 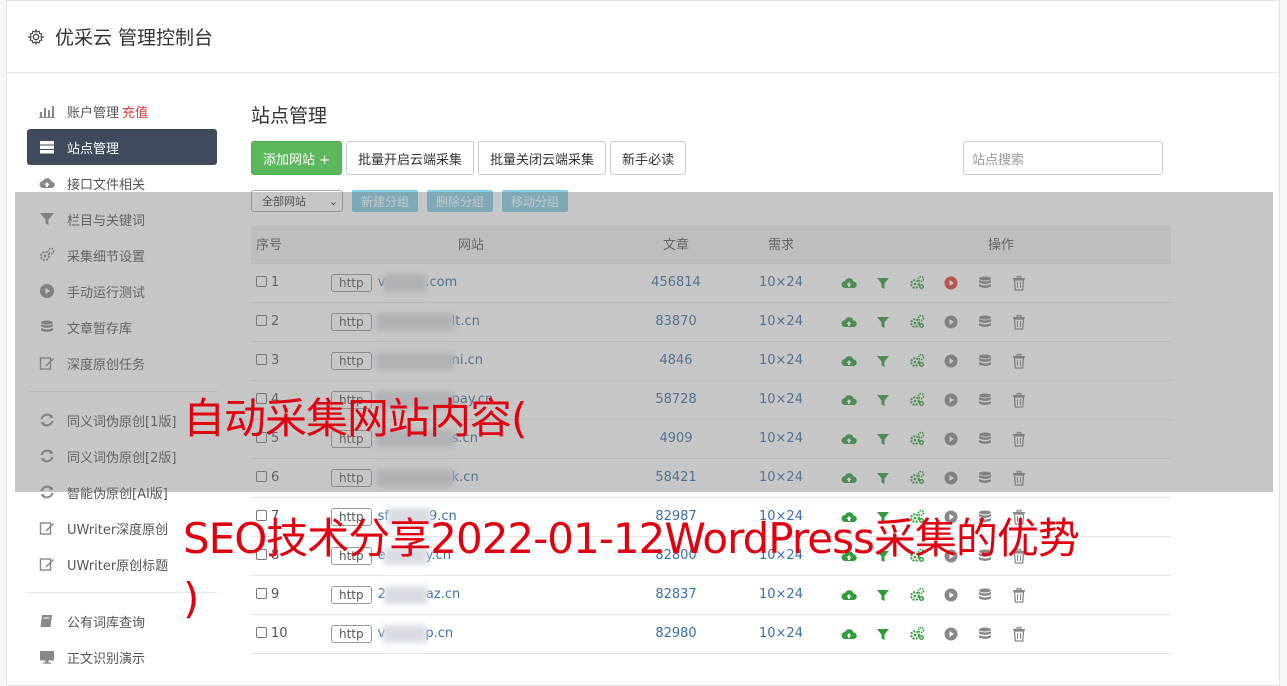 What do you see at coordinates (297, 158) in the screenshot?
I see `add-site-button: 添加网站 +` at bounding box center [297, 158].